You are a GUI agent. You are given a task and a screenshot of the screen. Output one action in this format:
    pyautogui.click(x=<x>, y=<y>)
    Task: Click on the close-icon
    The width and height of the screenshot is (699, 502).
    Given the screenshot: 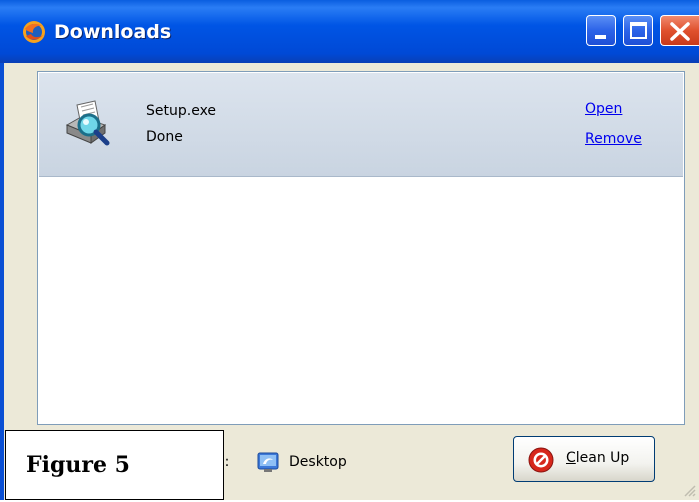 What is the action you would take?
    pyautogui.click(x=680, y=31)
    